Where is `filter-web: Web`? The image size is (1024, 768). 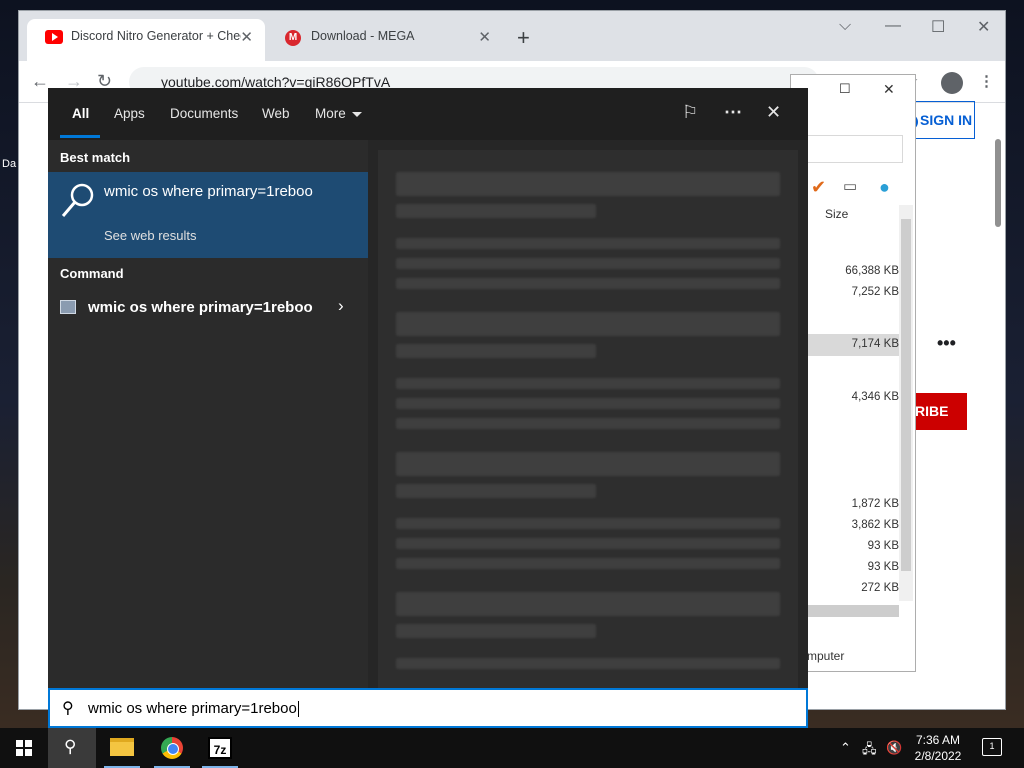 filter-web: Web is located at coordinates (276, 113).